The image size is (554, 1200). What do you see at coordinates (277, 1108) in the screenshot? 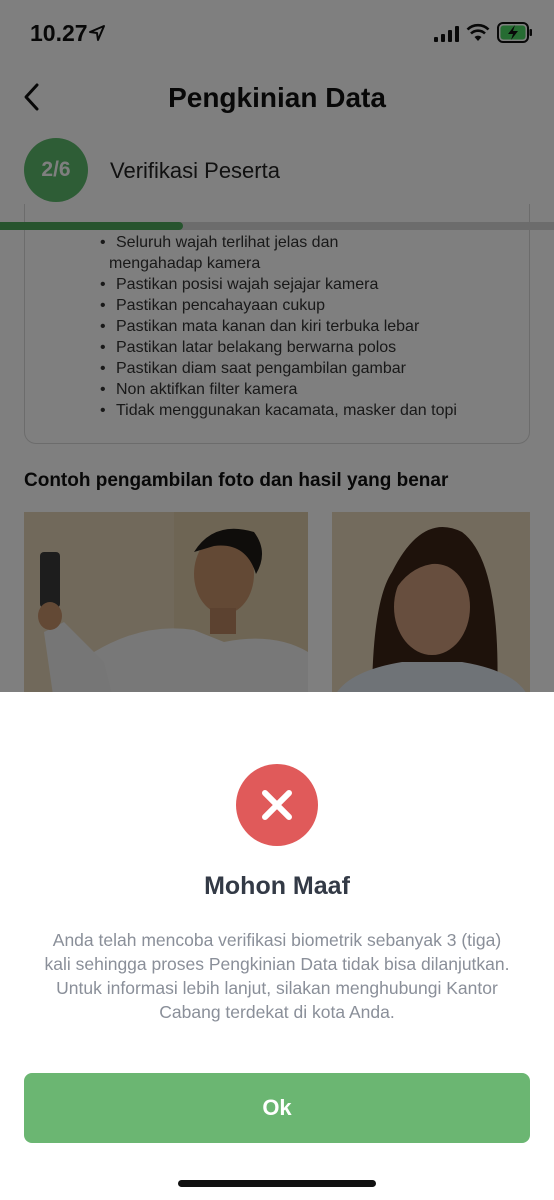
I see `ok-button: Ok` at bounding box center [277, 1108].